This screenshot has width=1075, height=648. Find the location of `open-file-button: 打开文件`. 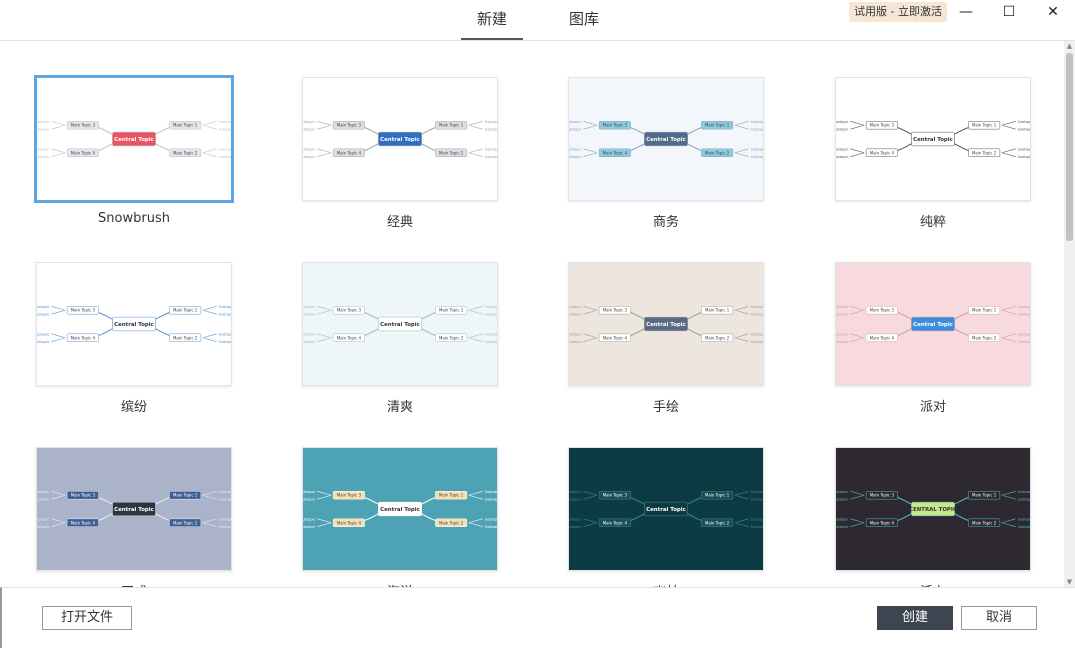

open-file-button: 打开文件 is located at coordinates (87, 618).